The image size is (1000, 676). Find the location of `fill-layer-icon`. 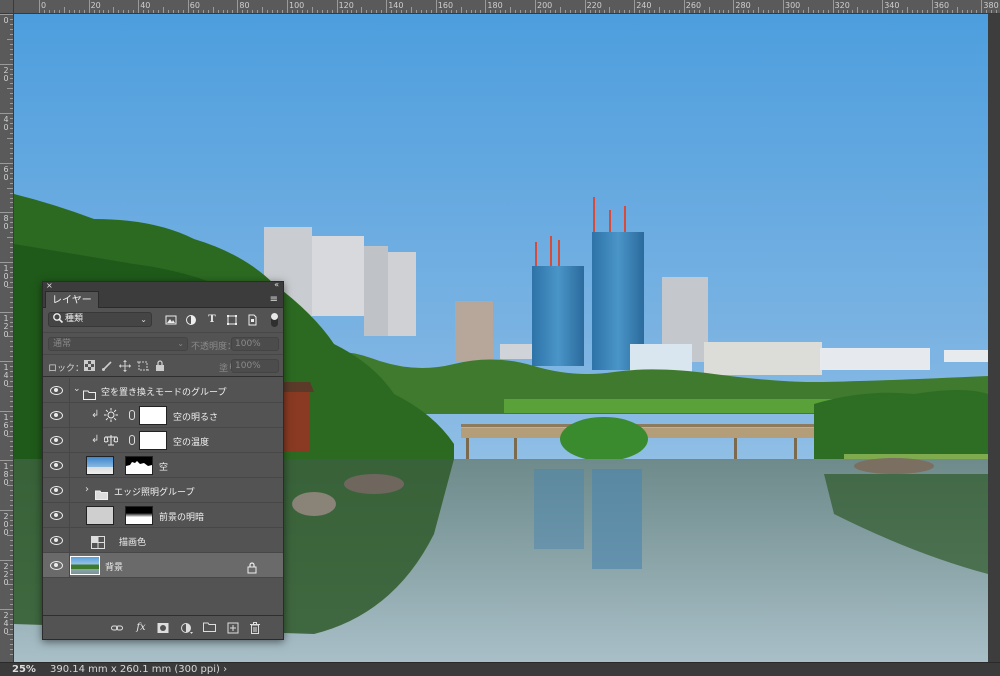

fill-layer-icon is located at coordinates (98, 543).